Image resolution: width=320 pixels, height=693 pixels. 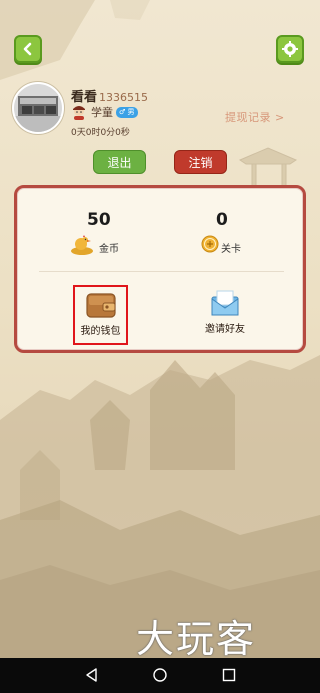 I want to click on profile-name-line: 看看 1336515, so click(x=109, y=95).